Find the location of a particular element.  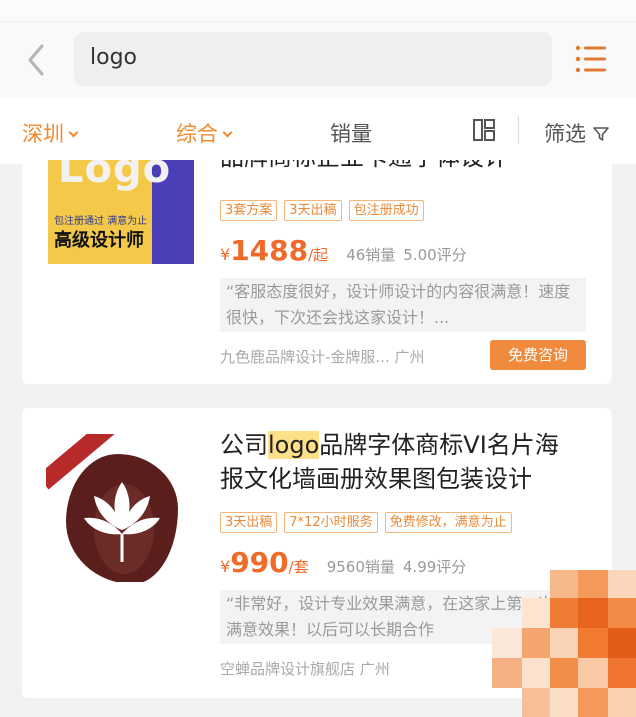

price-row: ¥990/套 9560销量 4.99评分 is located at coordinates (347, 562).